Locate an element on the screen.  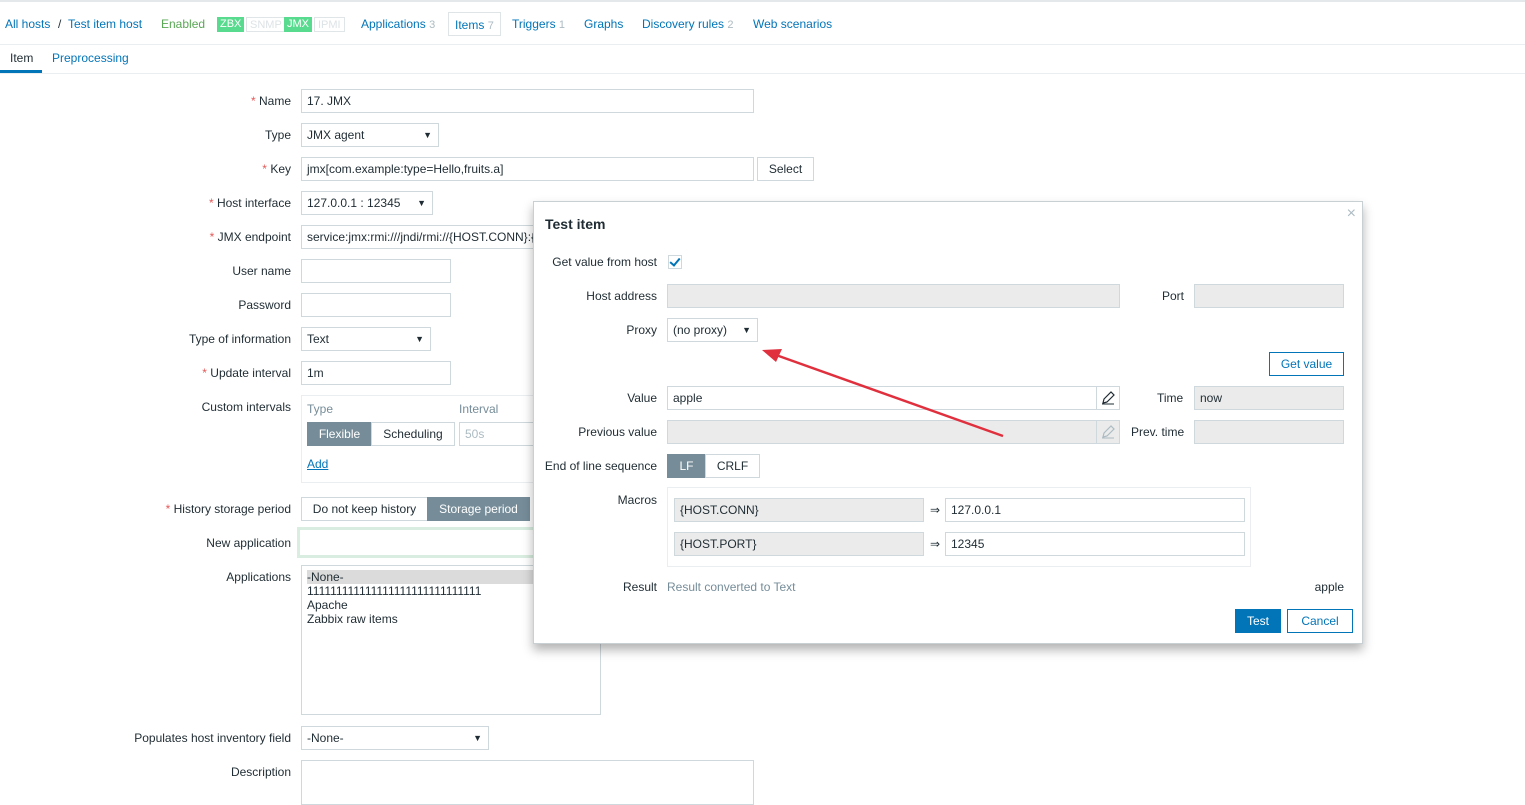
annotation-arrow is located at coordinates (883, 393).